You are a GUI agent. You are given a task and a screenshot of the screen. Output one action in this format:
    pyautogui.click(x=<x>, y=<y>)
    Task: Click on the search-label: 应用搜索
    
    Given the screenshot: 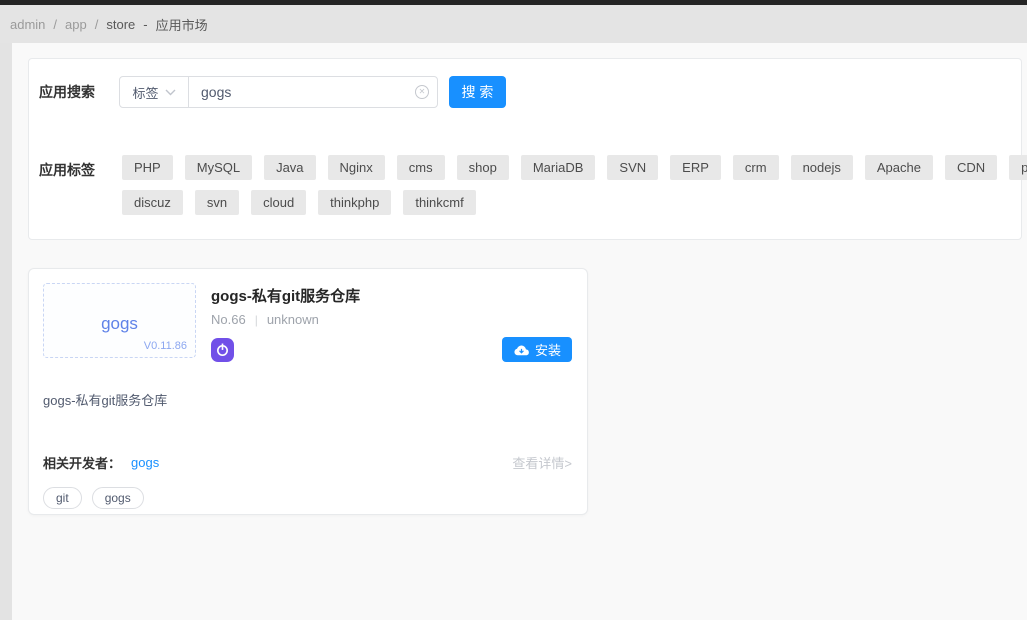 What is the action you would take?
    pyautogui.click(x=67, y=92)
    